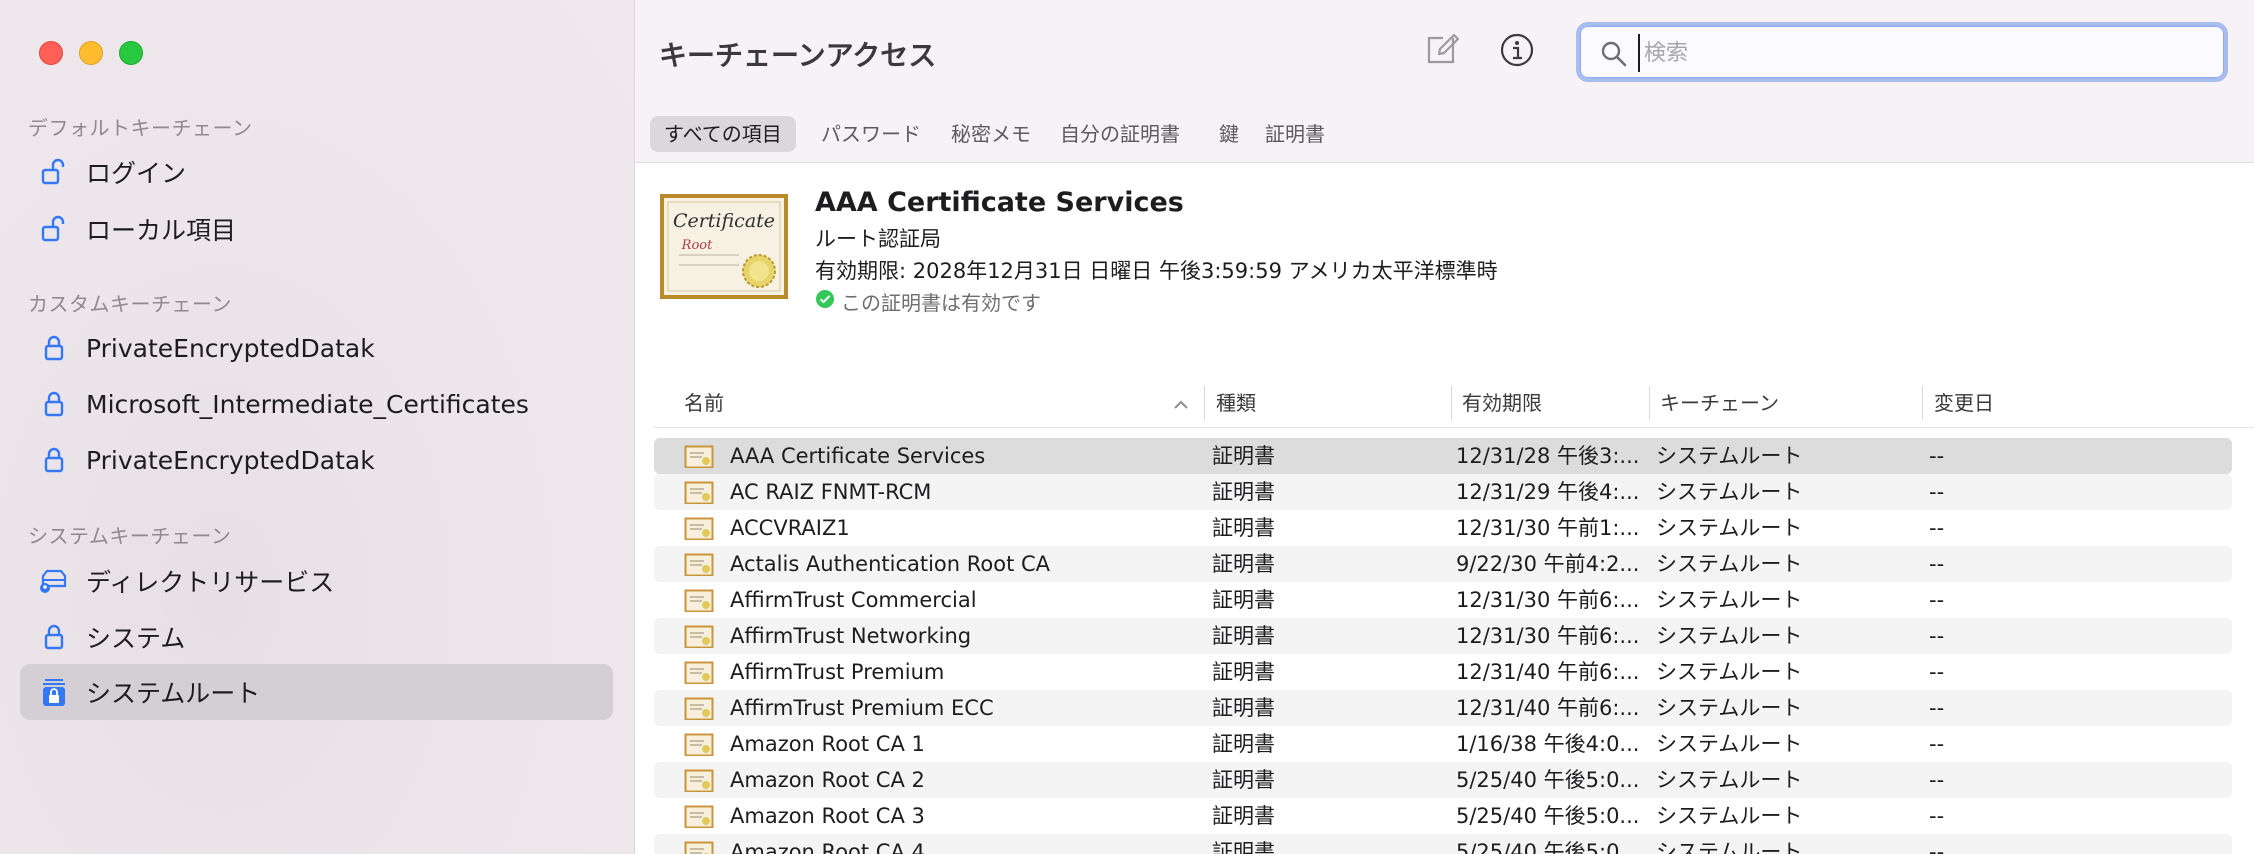 The image size is (2254, 854). Describe the element at coordinates (131, 53) in the screenshot. I see `zoom-button` at that location.